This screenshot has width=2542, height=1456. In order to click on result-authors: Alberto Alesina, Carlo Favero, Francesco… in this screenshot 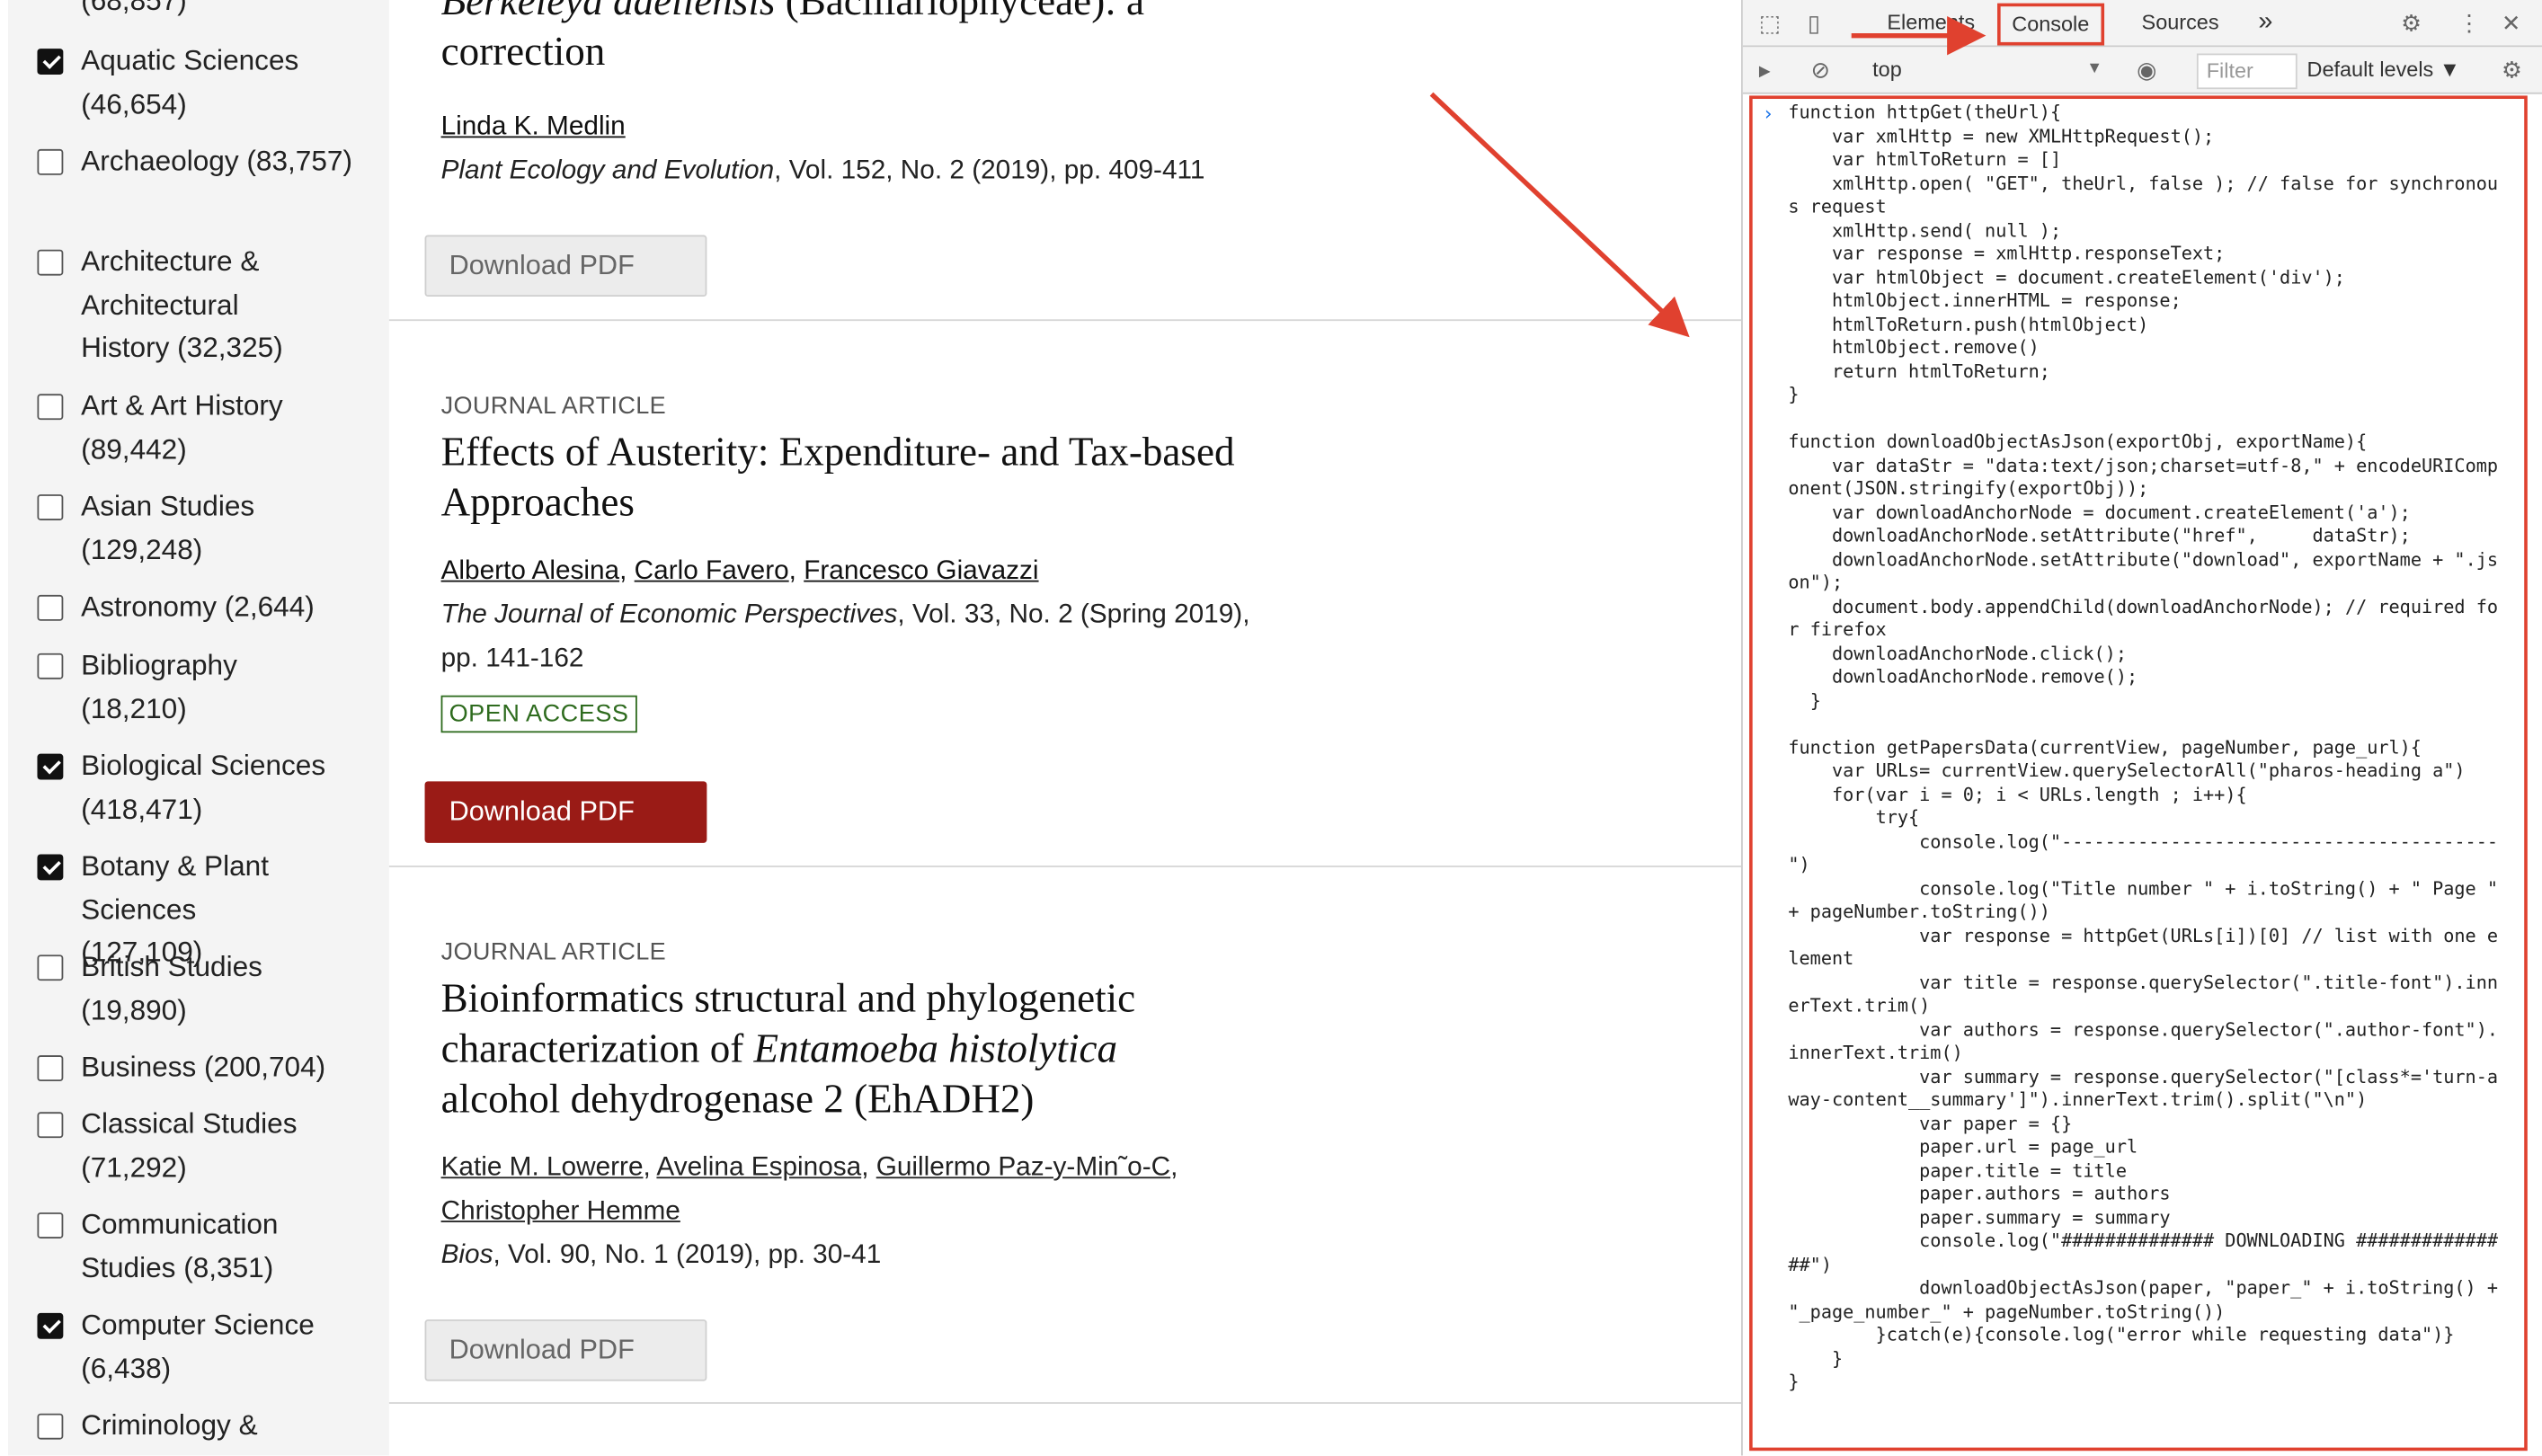, I will do `click(739, 570)`.